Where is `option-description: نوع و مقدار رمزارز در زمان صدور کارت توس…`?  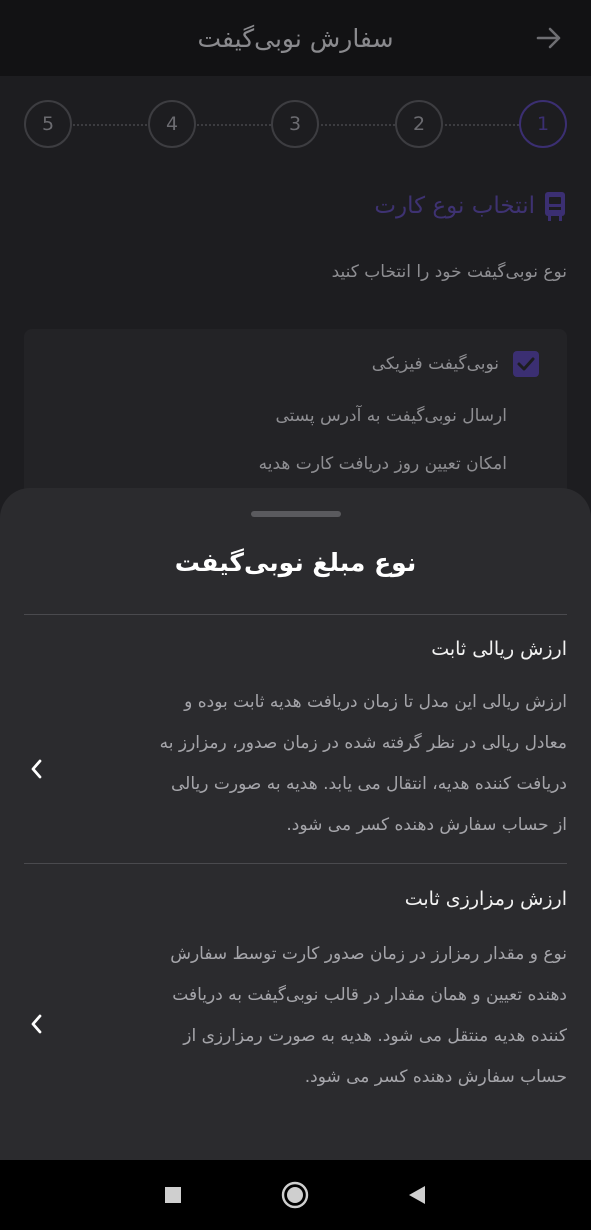 option-description: نوع و مقدار رمزارز در زمان صدور کارت توس… is located at coordinates (319, 1016).